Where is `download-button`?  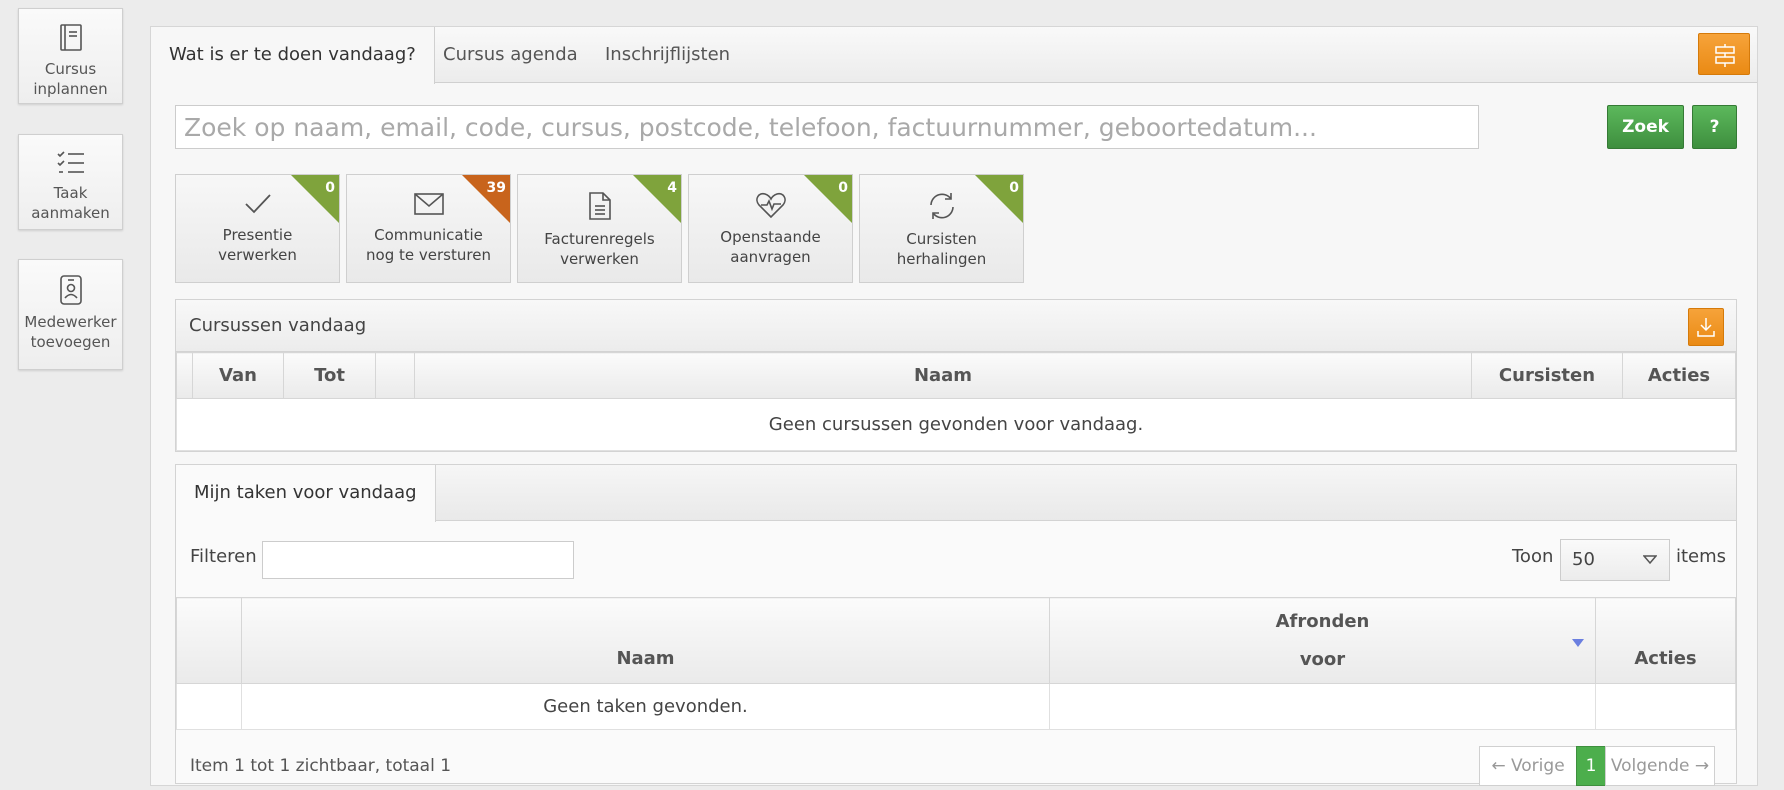
download-button is located at coordinates (1706, 327).